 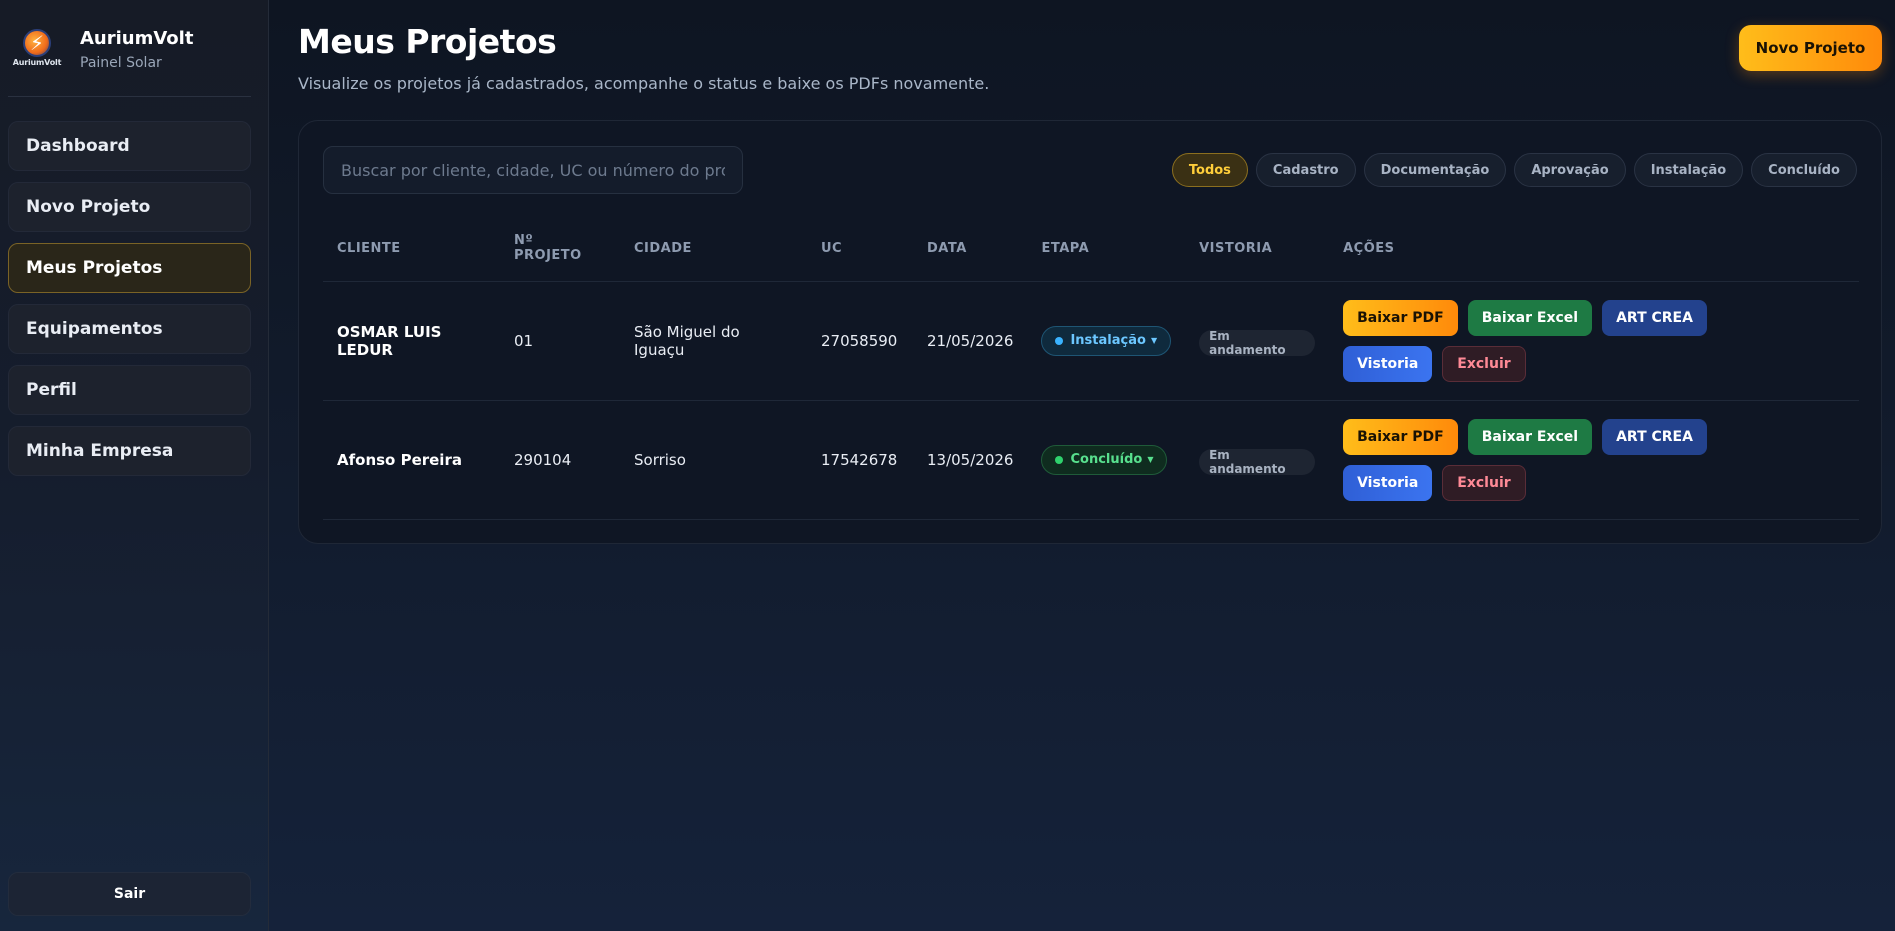 I want to click on cell-cidade: Sorriso, so click(x=713, y=460).